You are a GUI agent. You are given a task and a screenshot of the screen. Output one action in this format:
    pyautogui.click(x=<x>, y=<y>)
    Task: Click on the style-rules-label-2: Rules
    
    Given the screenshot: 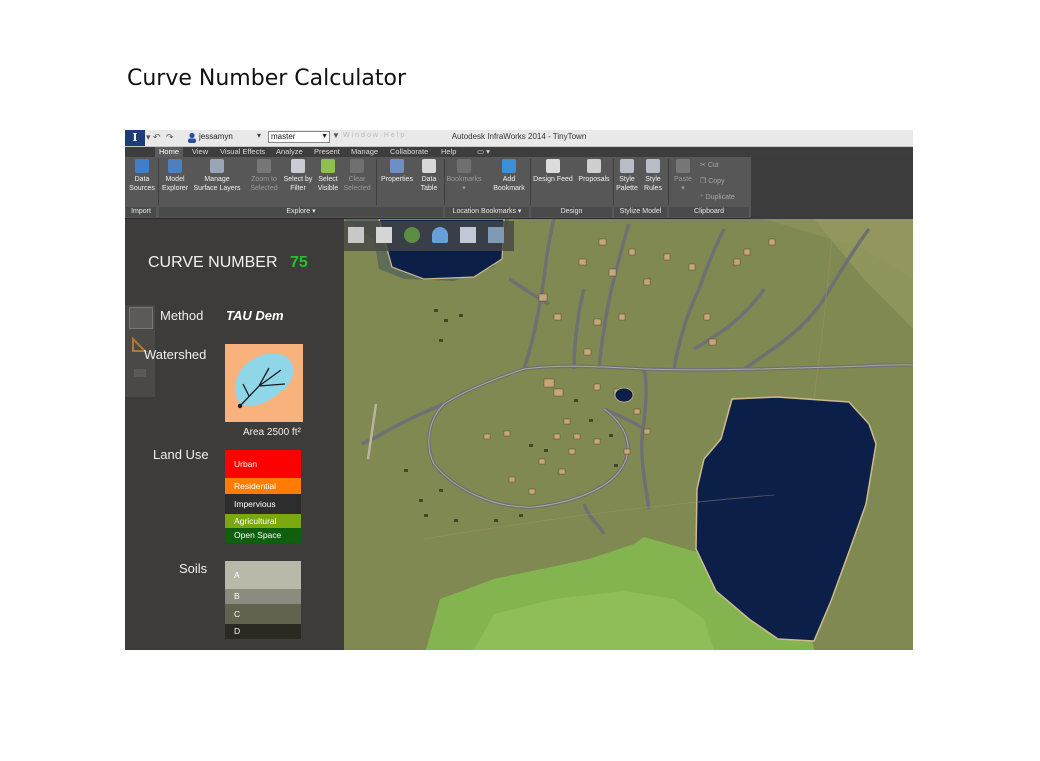 What is the action you would take?
    pyautogui.click(x=653, y=188)
    